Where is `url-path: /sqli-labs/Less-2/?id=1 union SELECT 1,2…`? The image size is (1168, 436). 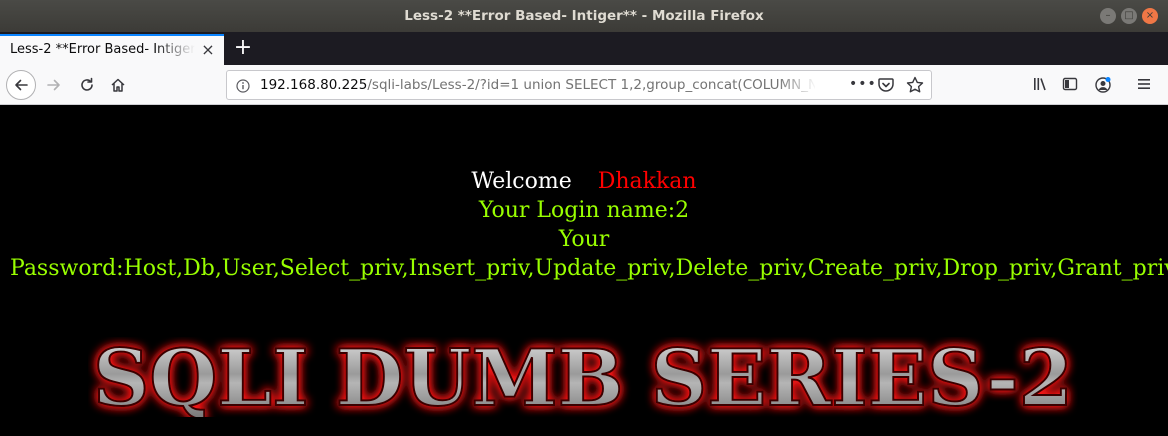 url-path: /sqli-labs/Less-2/?id=1 union SELECT 1,2… is located at coordinates (591, 85).